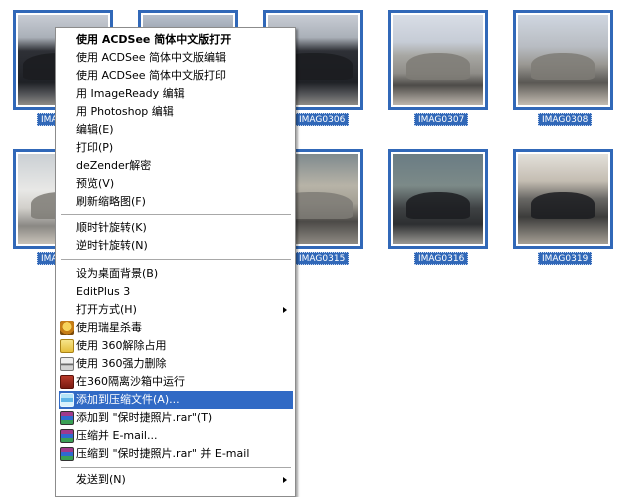 Image resolution: width=624 pixels, height=497 pixels. Describe the element at coordinates (176, 480) in the screenshot. I see `menu-item-send-to: 发送到(N)` at that location.